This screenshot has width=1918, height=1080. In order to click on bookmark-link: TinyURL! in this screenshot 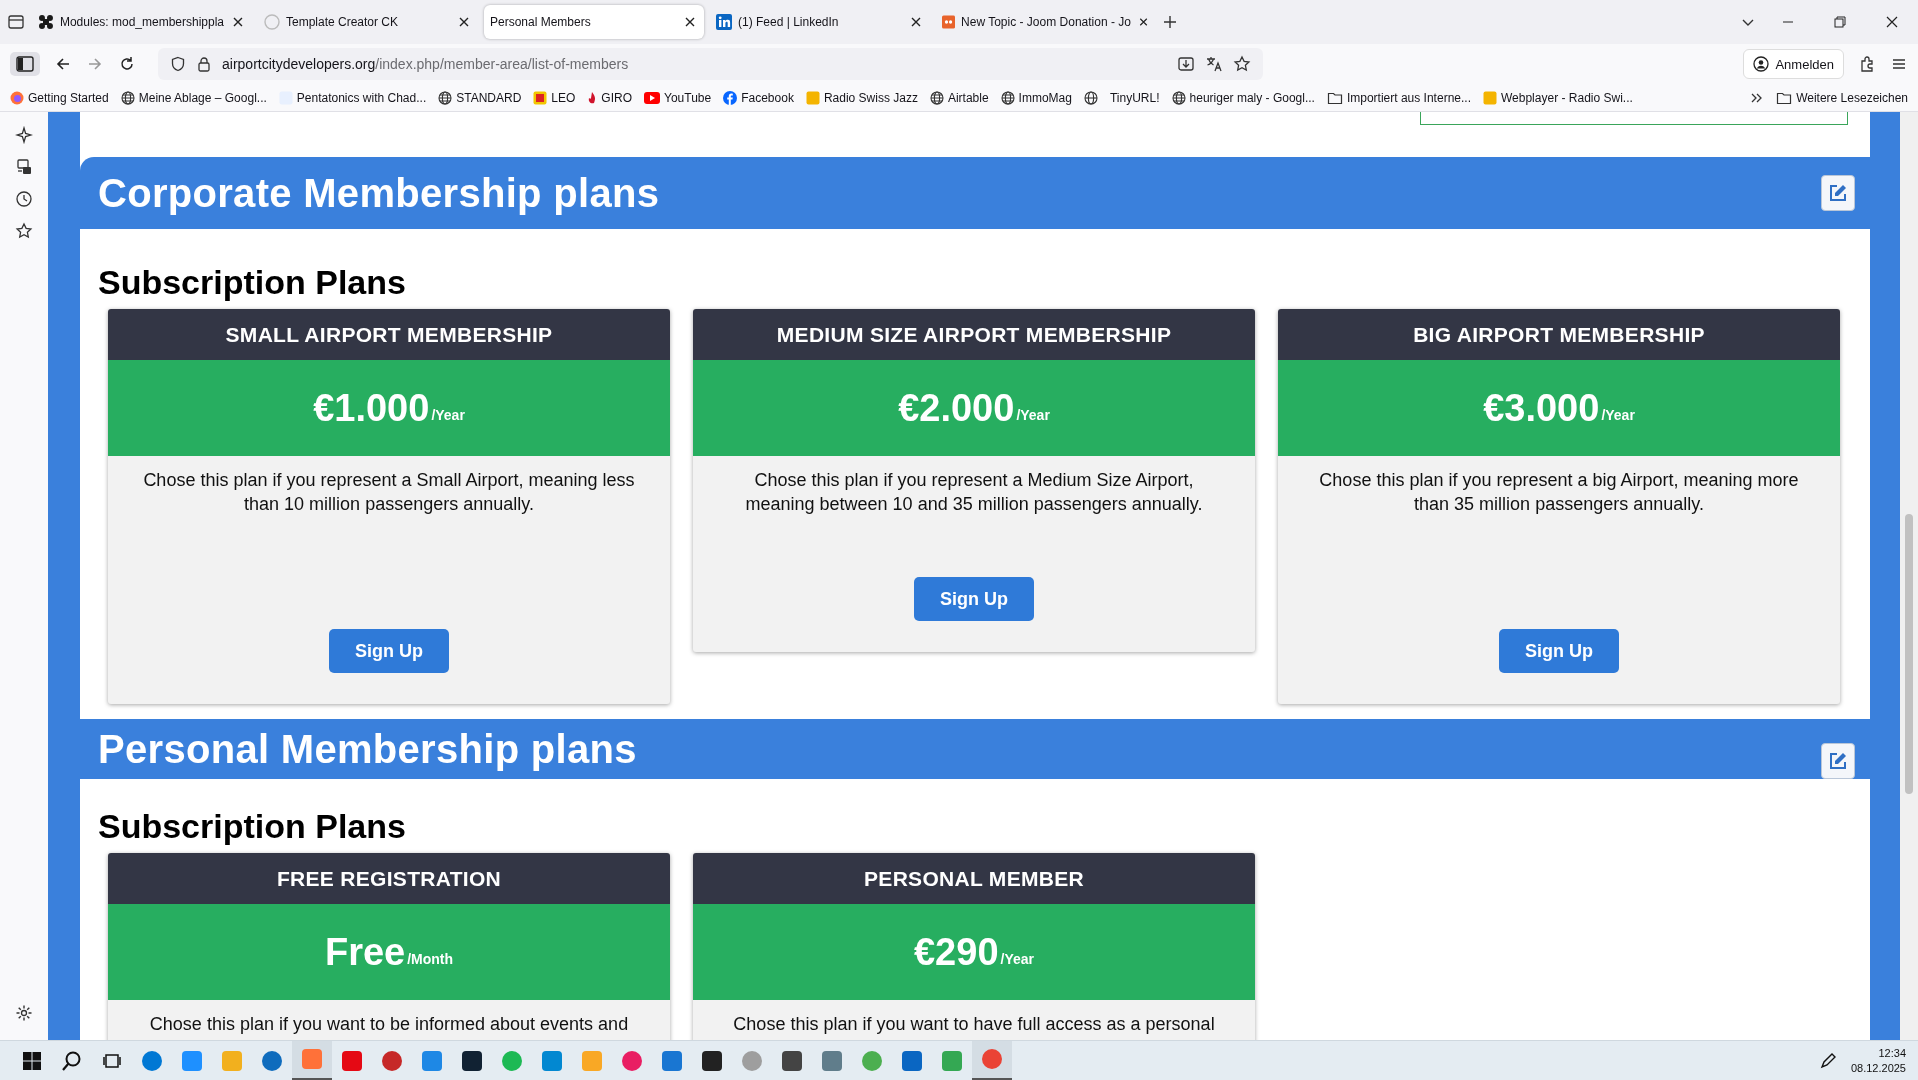, I will do `click(1134, 97)`.